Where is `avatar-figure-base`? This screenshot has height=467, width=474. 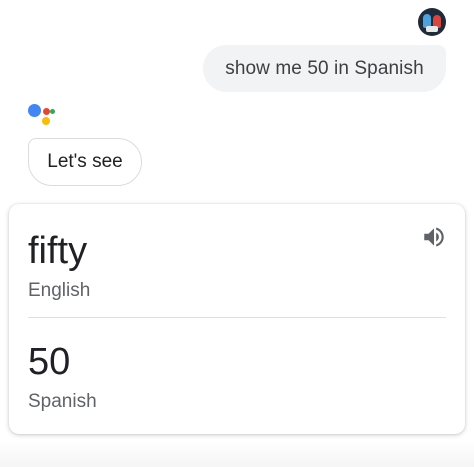
avatar-figure-base is located at coordinates (432, 29).